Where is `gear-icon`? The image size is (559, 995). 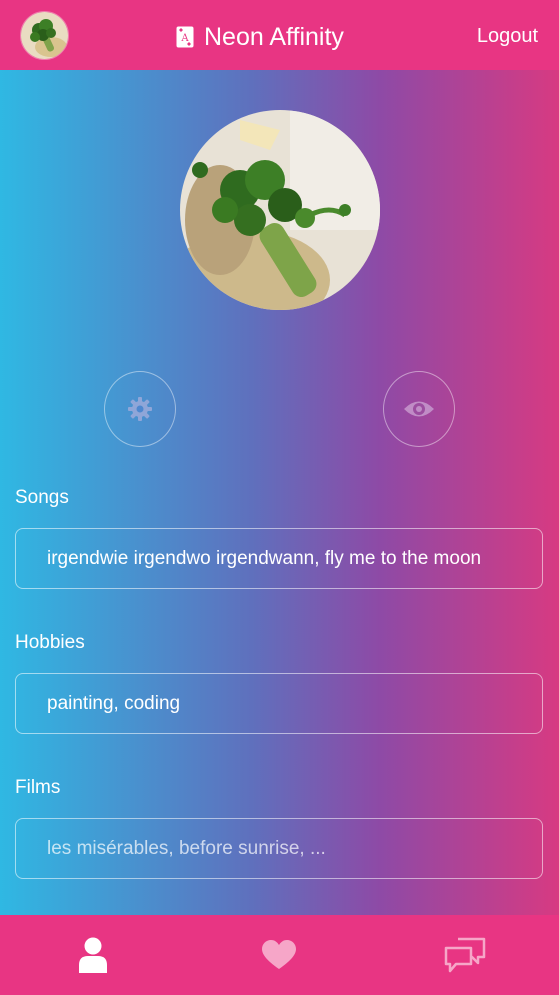
gear-icon is located at coordinates (140, 409).